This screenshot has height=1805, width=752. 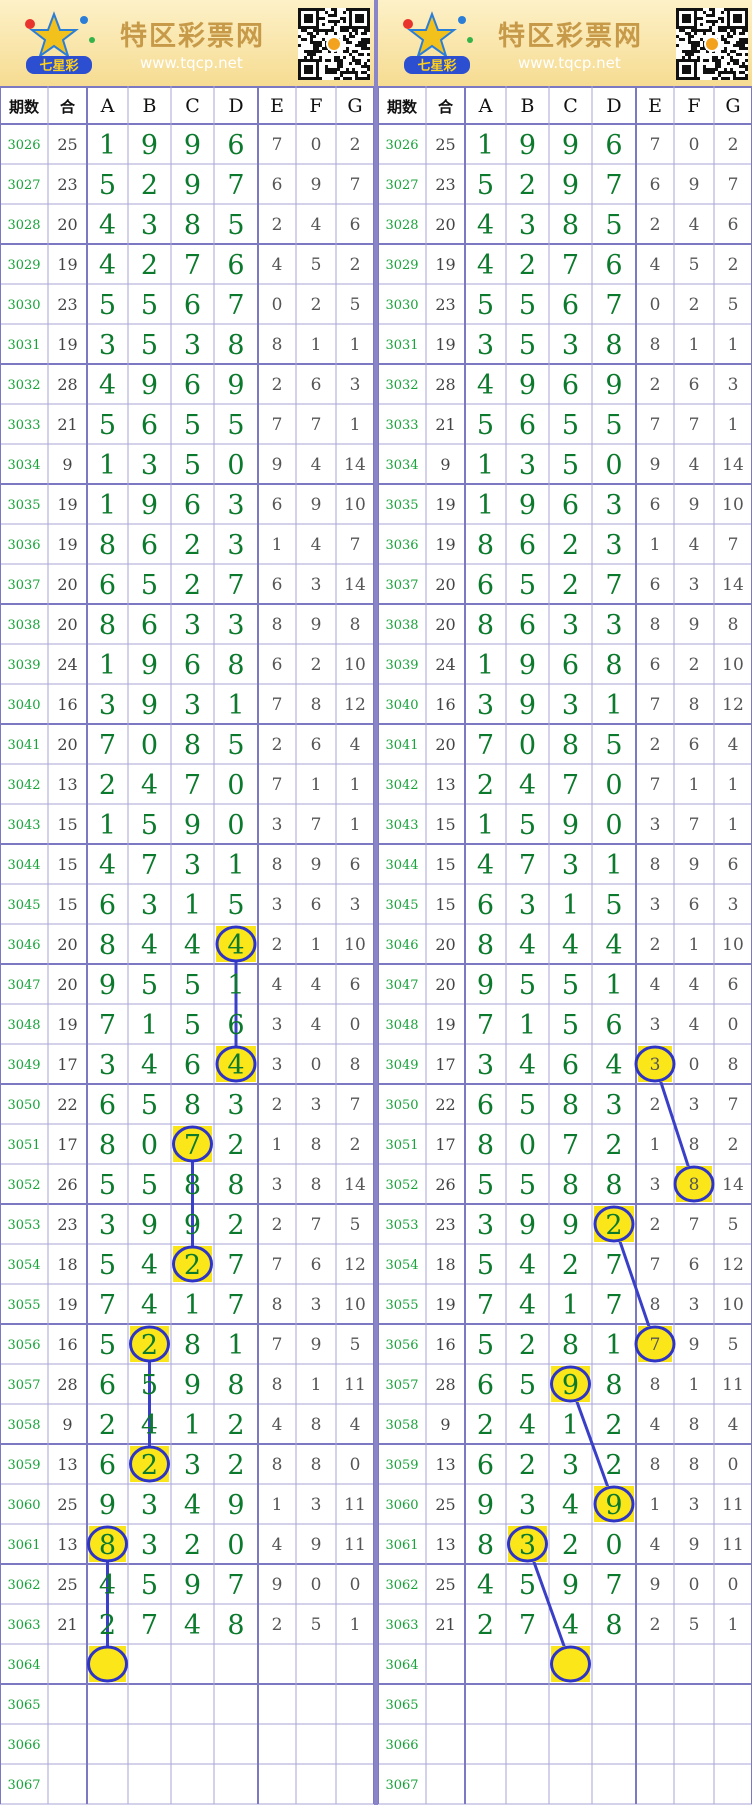 What do you see at coordinates (23, 545) in the screenshot?
I see `issue-number: 3036` at bounding box center [23, 545].